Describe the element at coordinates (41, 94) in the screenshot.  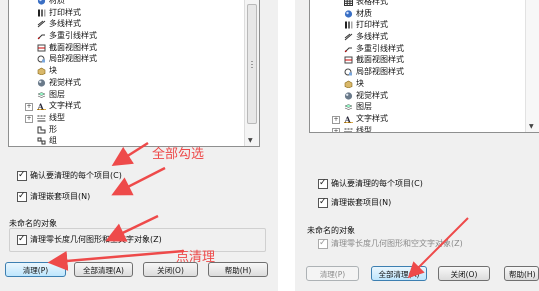
I see `layer-icon` at that location.